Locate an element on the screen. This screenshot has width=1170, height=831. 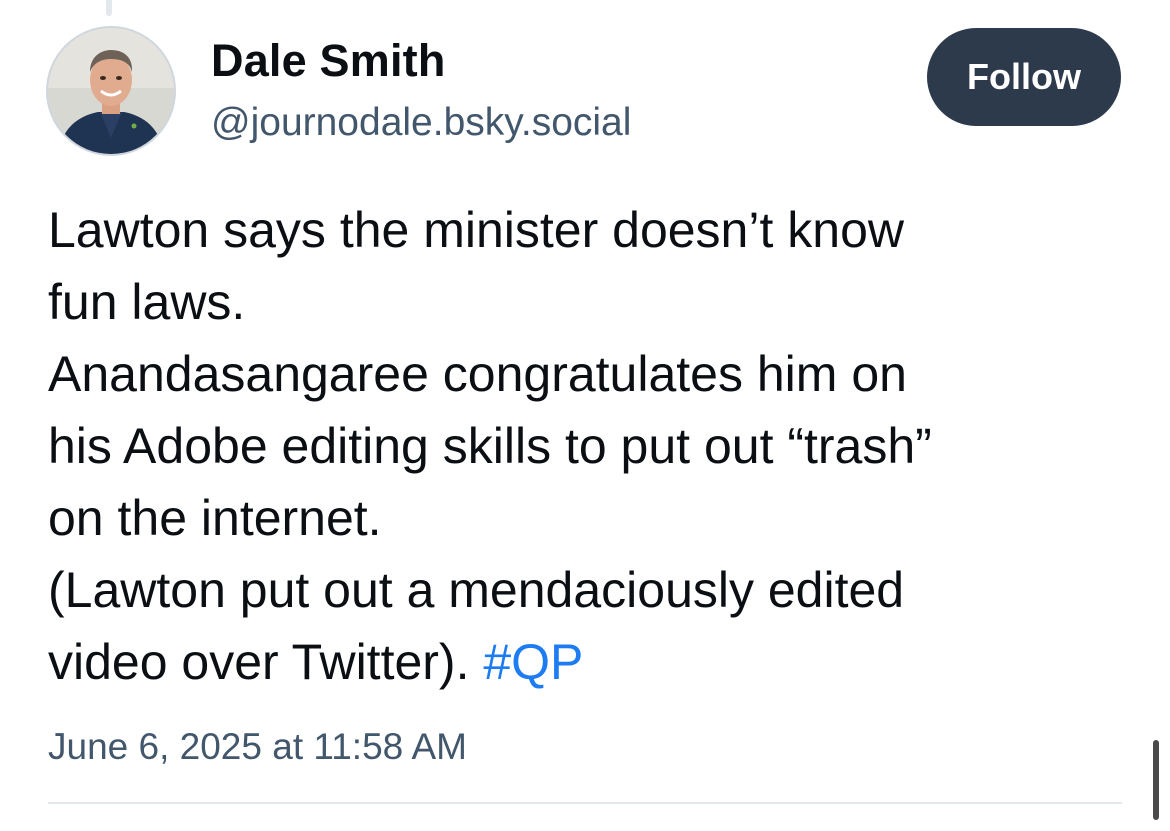
post-text-line: video over Twitter). is located at coordinates (266, 662).